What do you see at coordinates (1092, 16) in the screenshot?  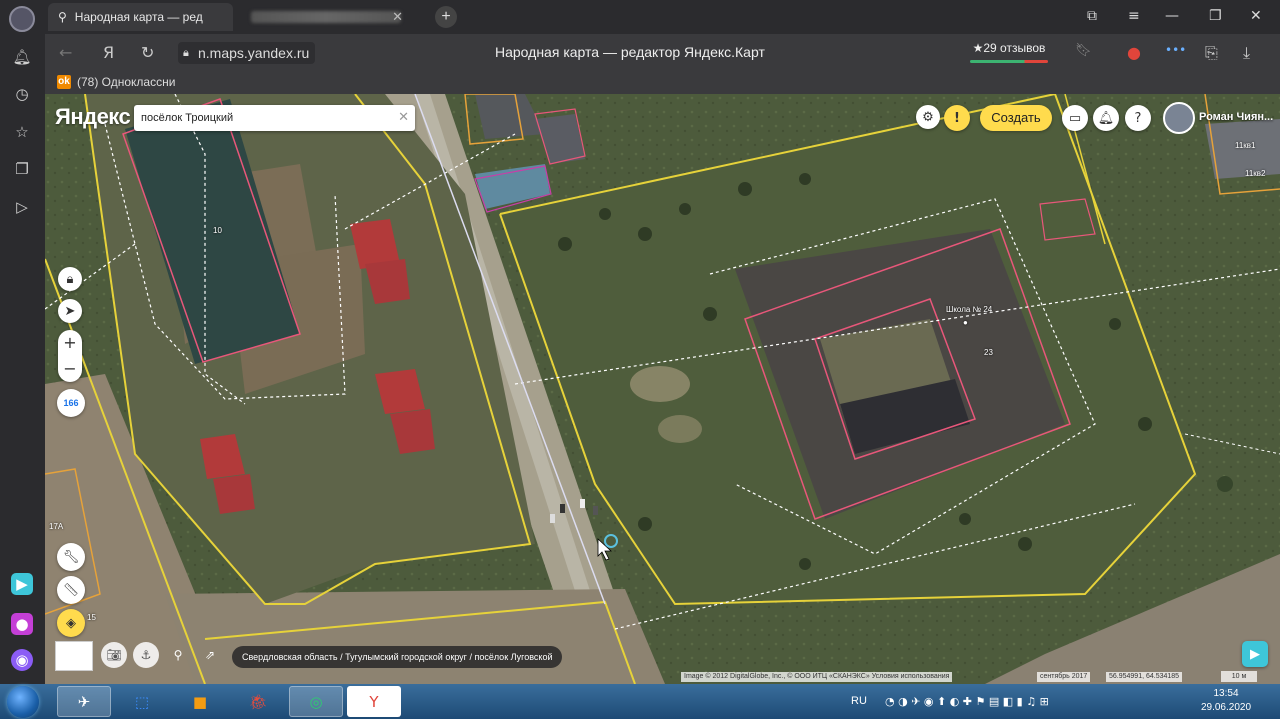 I see `tabs-icon: ⧉` at bounding box center [1092, 16].